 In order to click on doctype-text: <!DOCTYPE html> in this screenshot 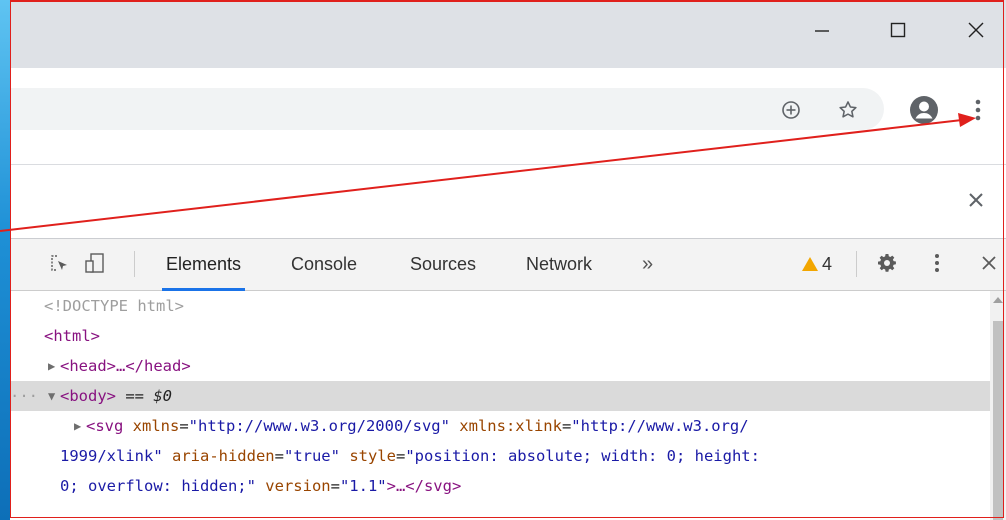, I will do `click(114, 306)`.